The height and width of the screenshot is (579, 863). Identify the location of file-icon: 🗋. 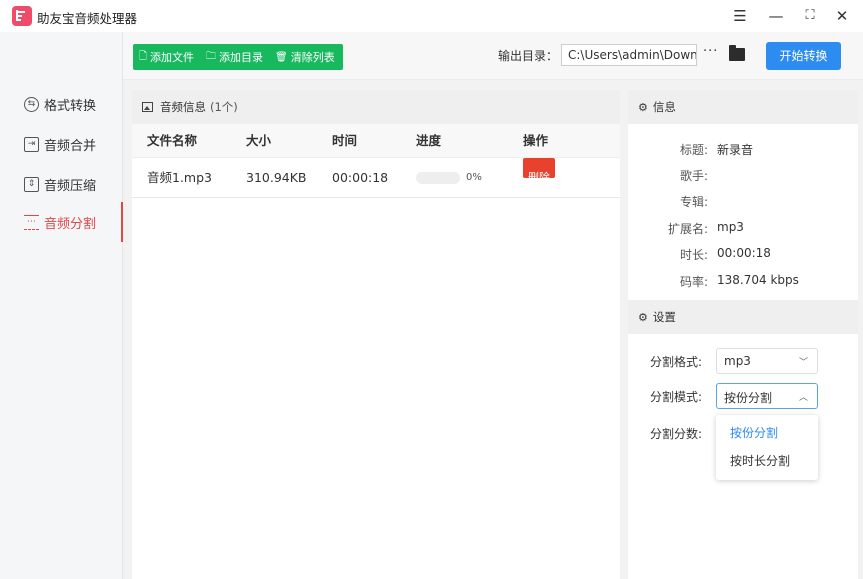
(143, 56).